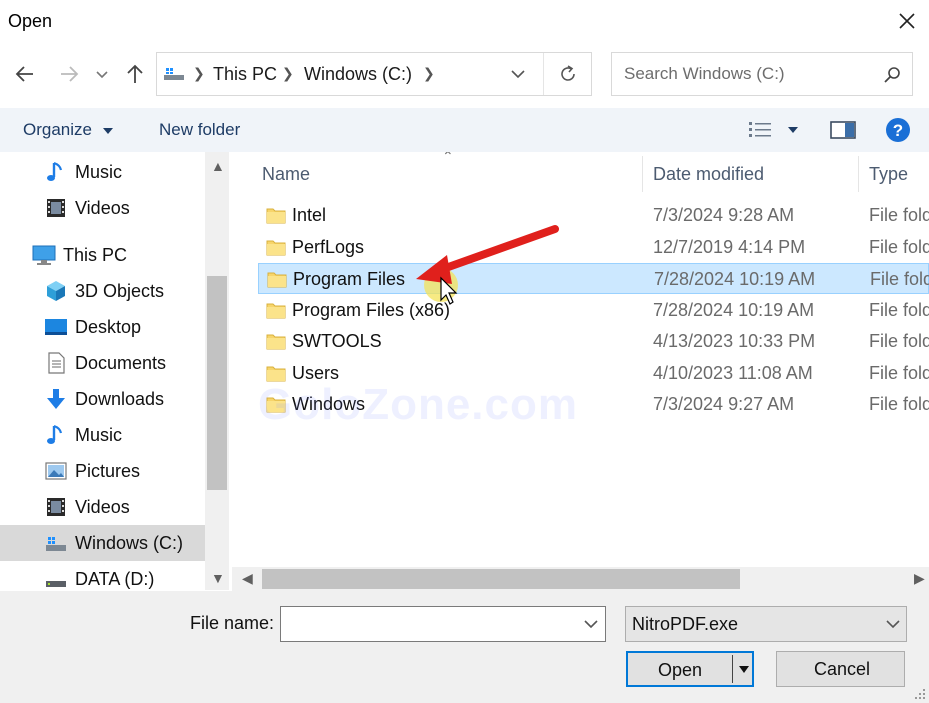 The image size is (929, 703). Describe the element at coordinates (108, 131) in the screenshot. I see `caret-down-icon` at that location.